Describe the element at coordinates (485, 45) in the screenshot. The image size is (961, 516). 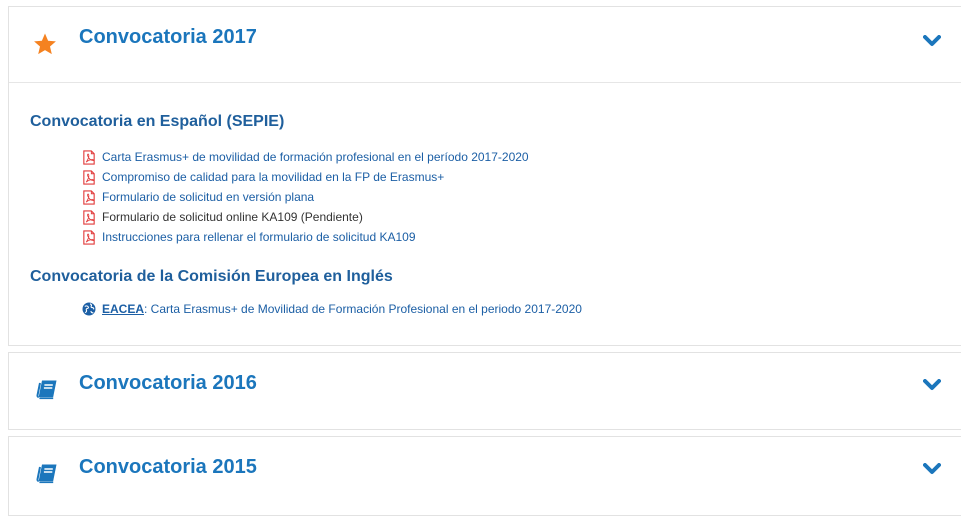
I see `accordion-header-2017: Convocatoria 2017` at that location.